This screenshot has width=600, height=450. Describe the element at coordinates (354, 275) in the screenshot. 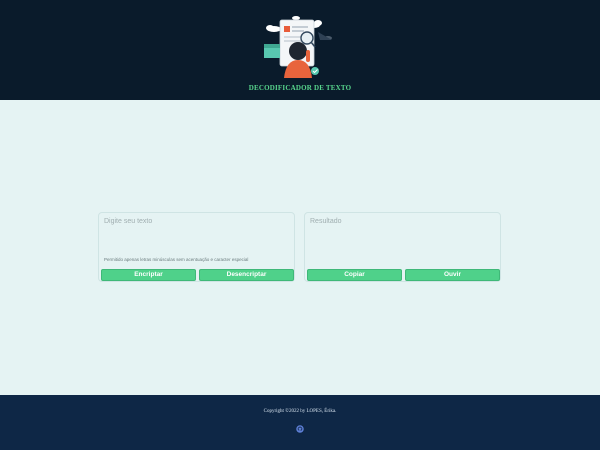

I see `copy-button: Copiar` at that location.